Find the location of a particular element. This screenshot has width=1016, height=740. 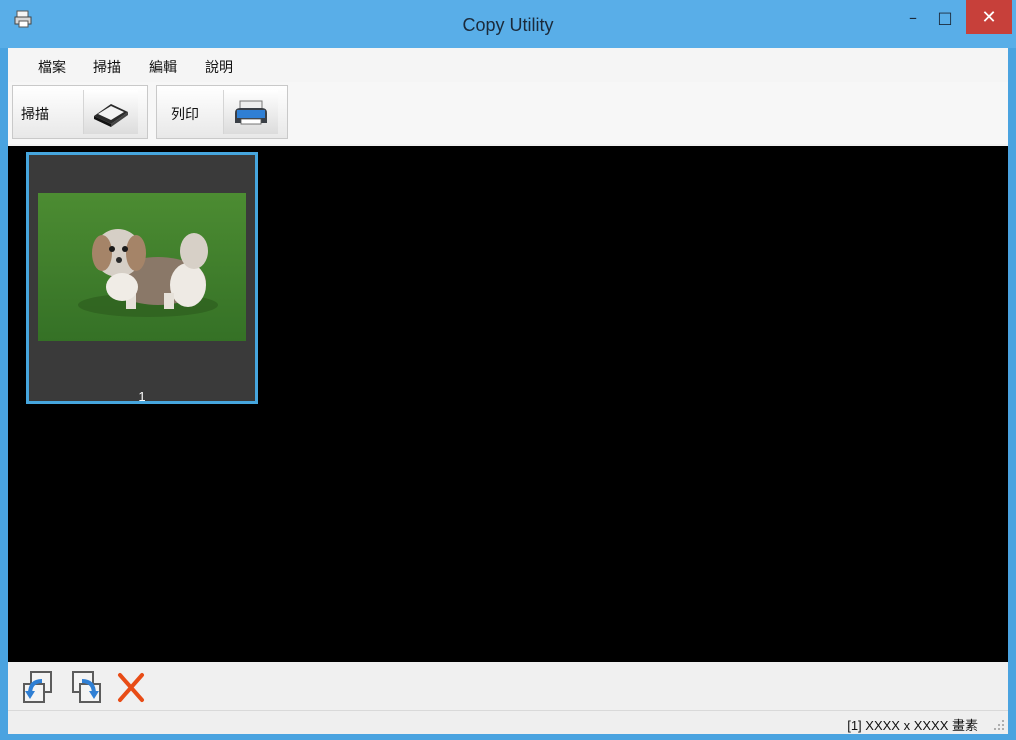

scanner-icon is located at coordinates (111, 115).